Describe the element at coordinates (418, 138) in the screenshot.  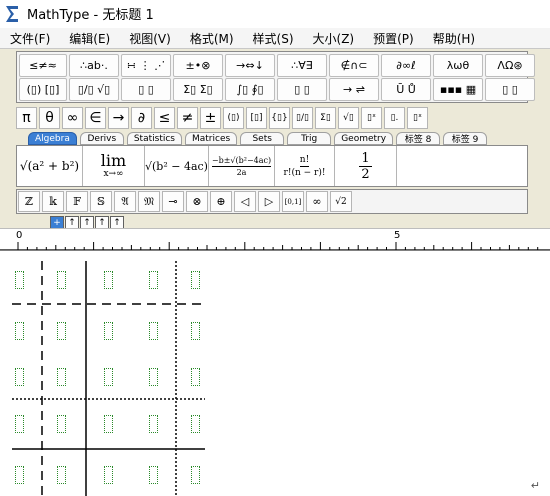
I see `tab-label-8: 标签 8` at that location.